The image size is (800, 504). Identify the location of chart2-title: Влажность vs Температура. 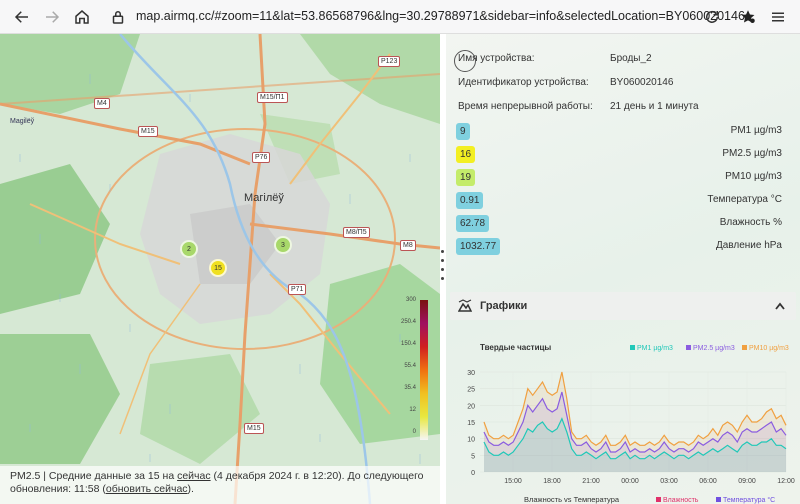
(572, 499).